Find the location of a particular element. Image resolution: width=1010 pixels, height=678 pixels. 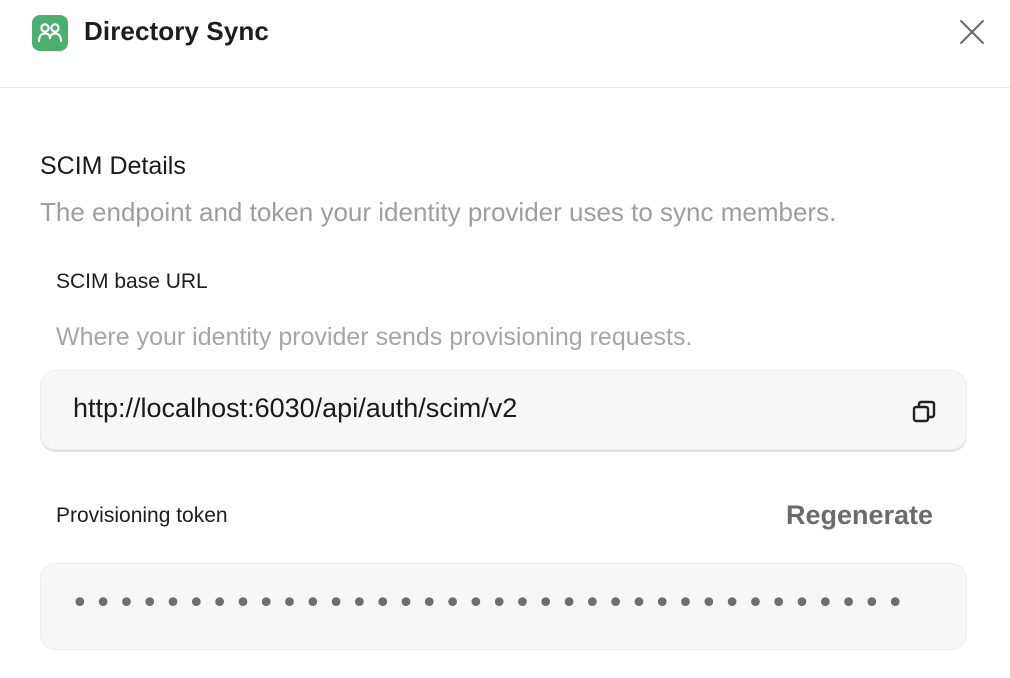

scim-base-url-label: SCIM base URL is located at coordinates (132, 281).